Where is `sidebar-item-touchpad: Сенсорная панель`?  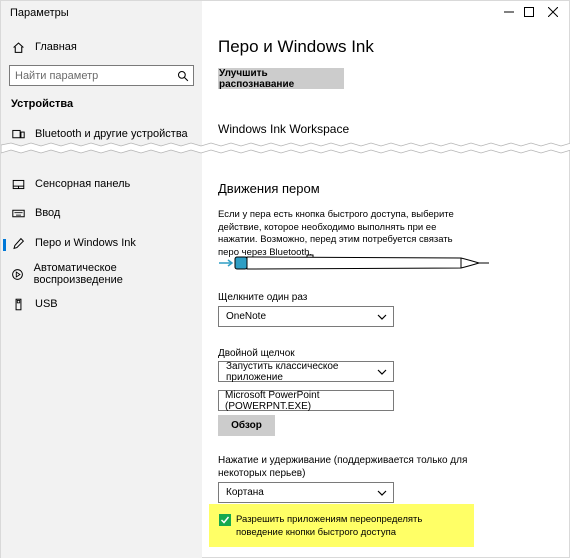 sidebar-item-touchpad: Сенсорная панель is located at coordinates (101, 184).